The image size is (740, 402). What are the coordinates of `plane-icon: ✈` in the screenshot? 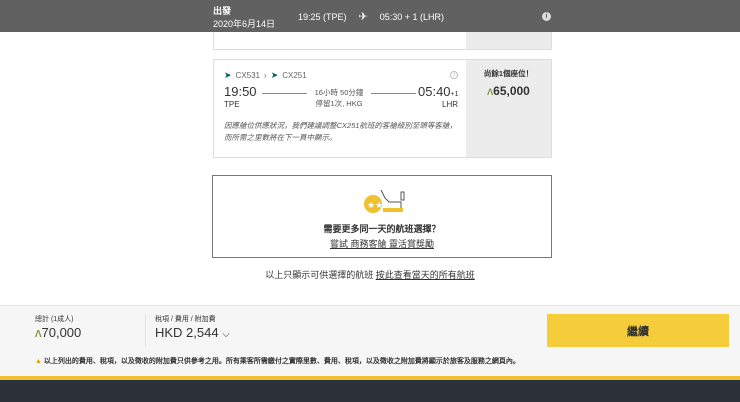 It's located at (363, 17).